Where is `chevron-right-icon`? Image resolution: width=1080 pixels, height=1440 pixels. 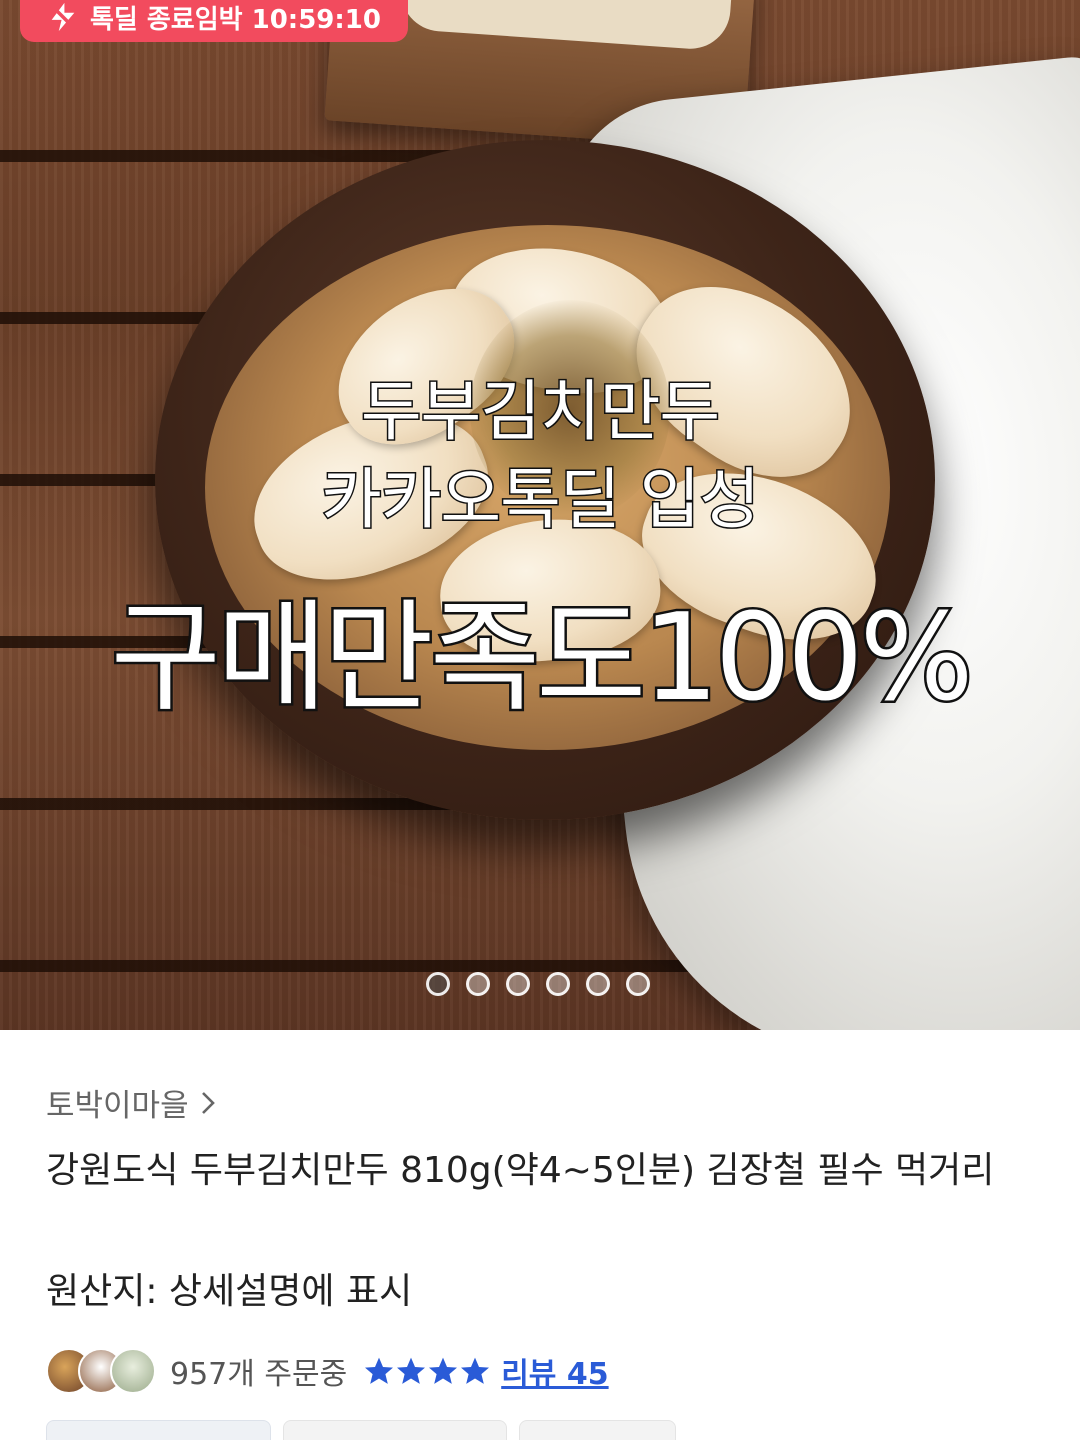
chevron-right-icon is located at coordinates (208, 1102).